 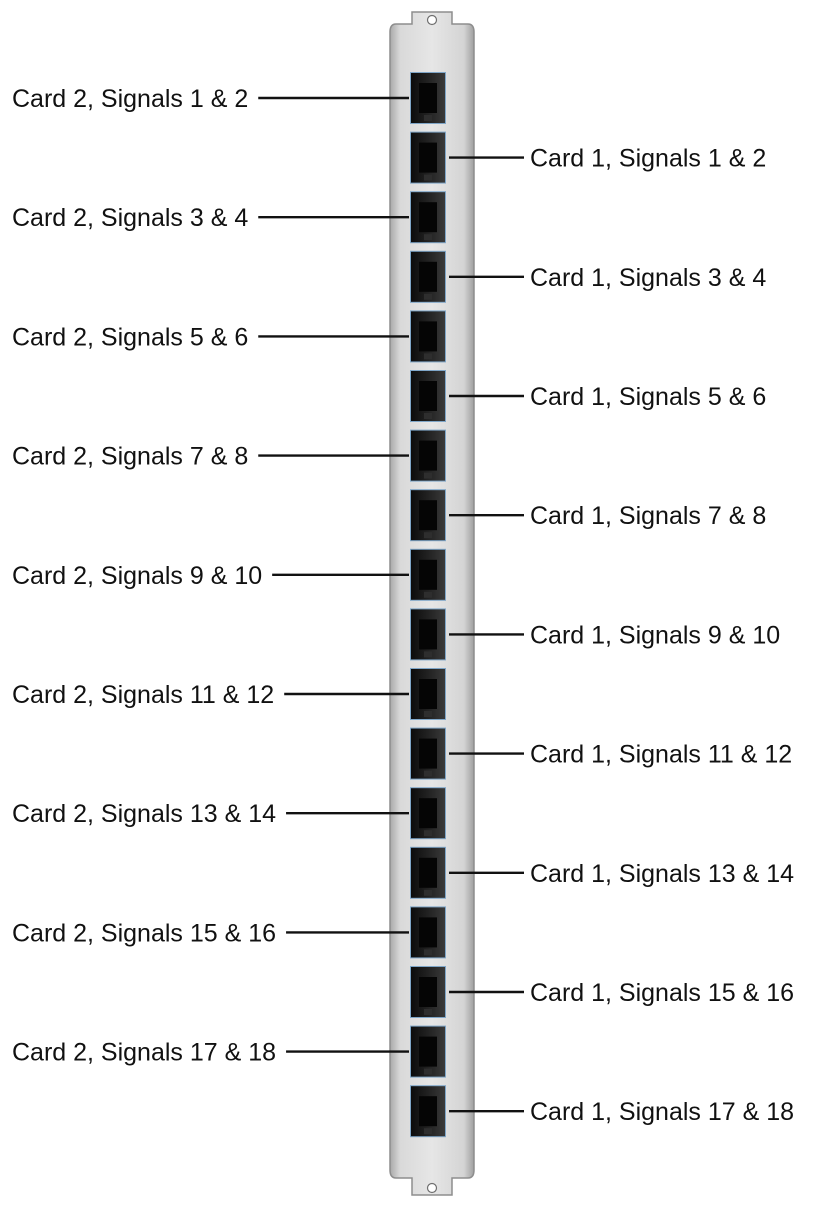 What do you see at coordinates (130, 457) in the screenshot?
I see `port-label: Card 2, Signals 7 & 8` at bounding box center [130, 457].